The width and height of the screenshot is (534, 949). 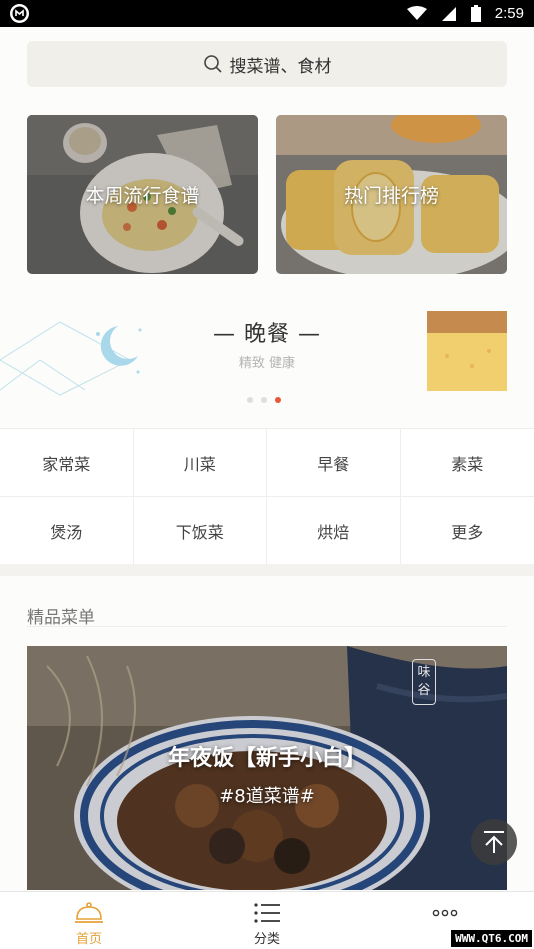 I want to click on section-title: 精品菜单, so click(x=61, y=618).